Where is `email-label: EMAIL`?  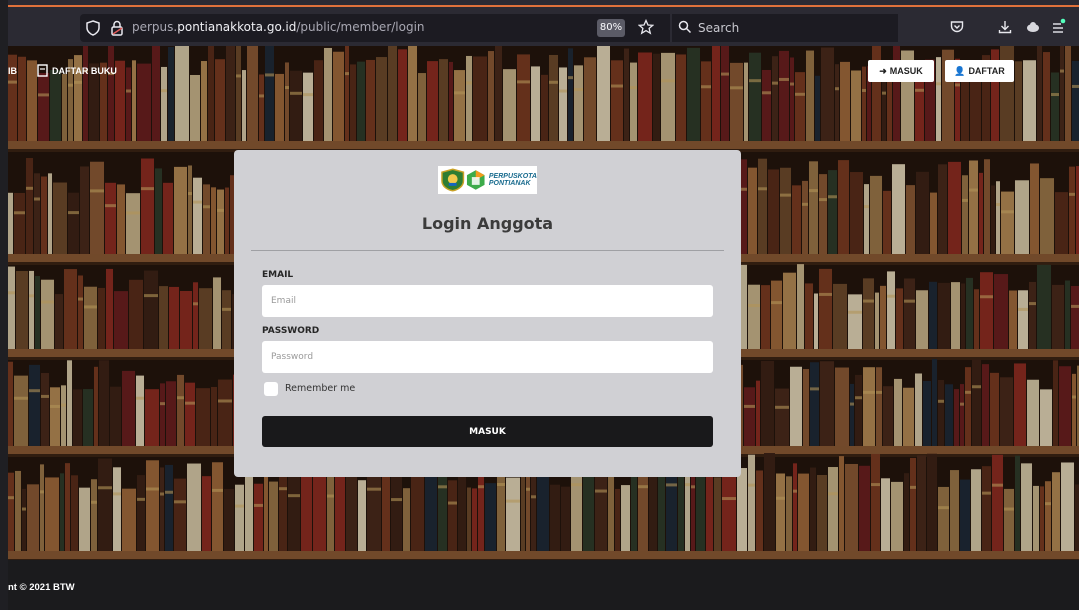 email-label: EMAIL is located at coordinates (278, 275).